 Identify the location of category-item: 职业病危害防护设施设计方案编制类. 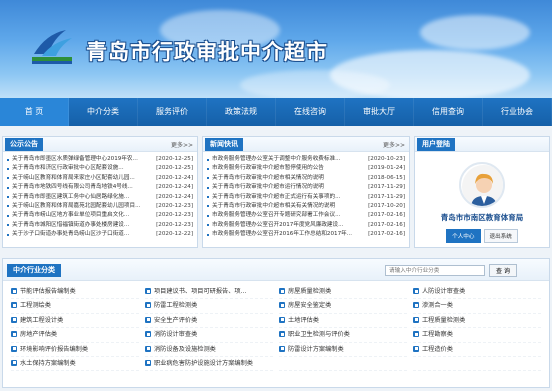
(209, 364).